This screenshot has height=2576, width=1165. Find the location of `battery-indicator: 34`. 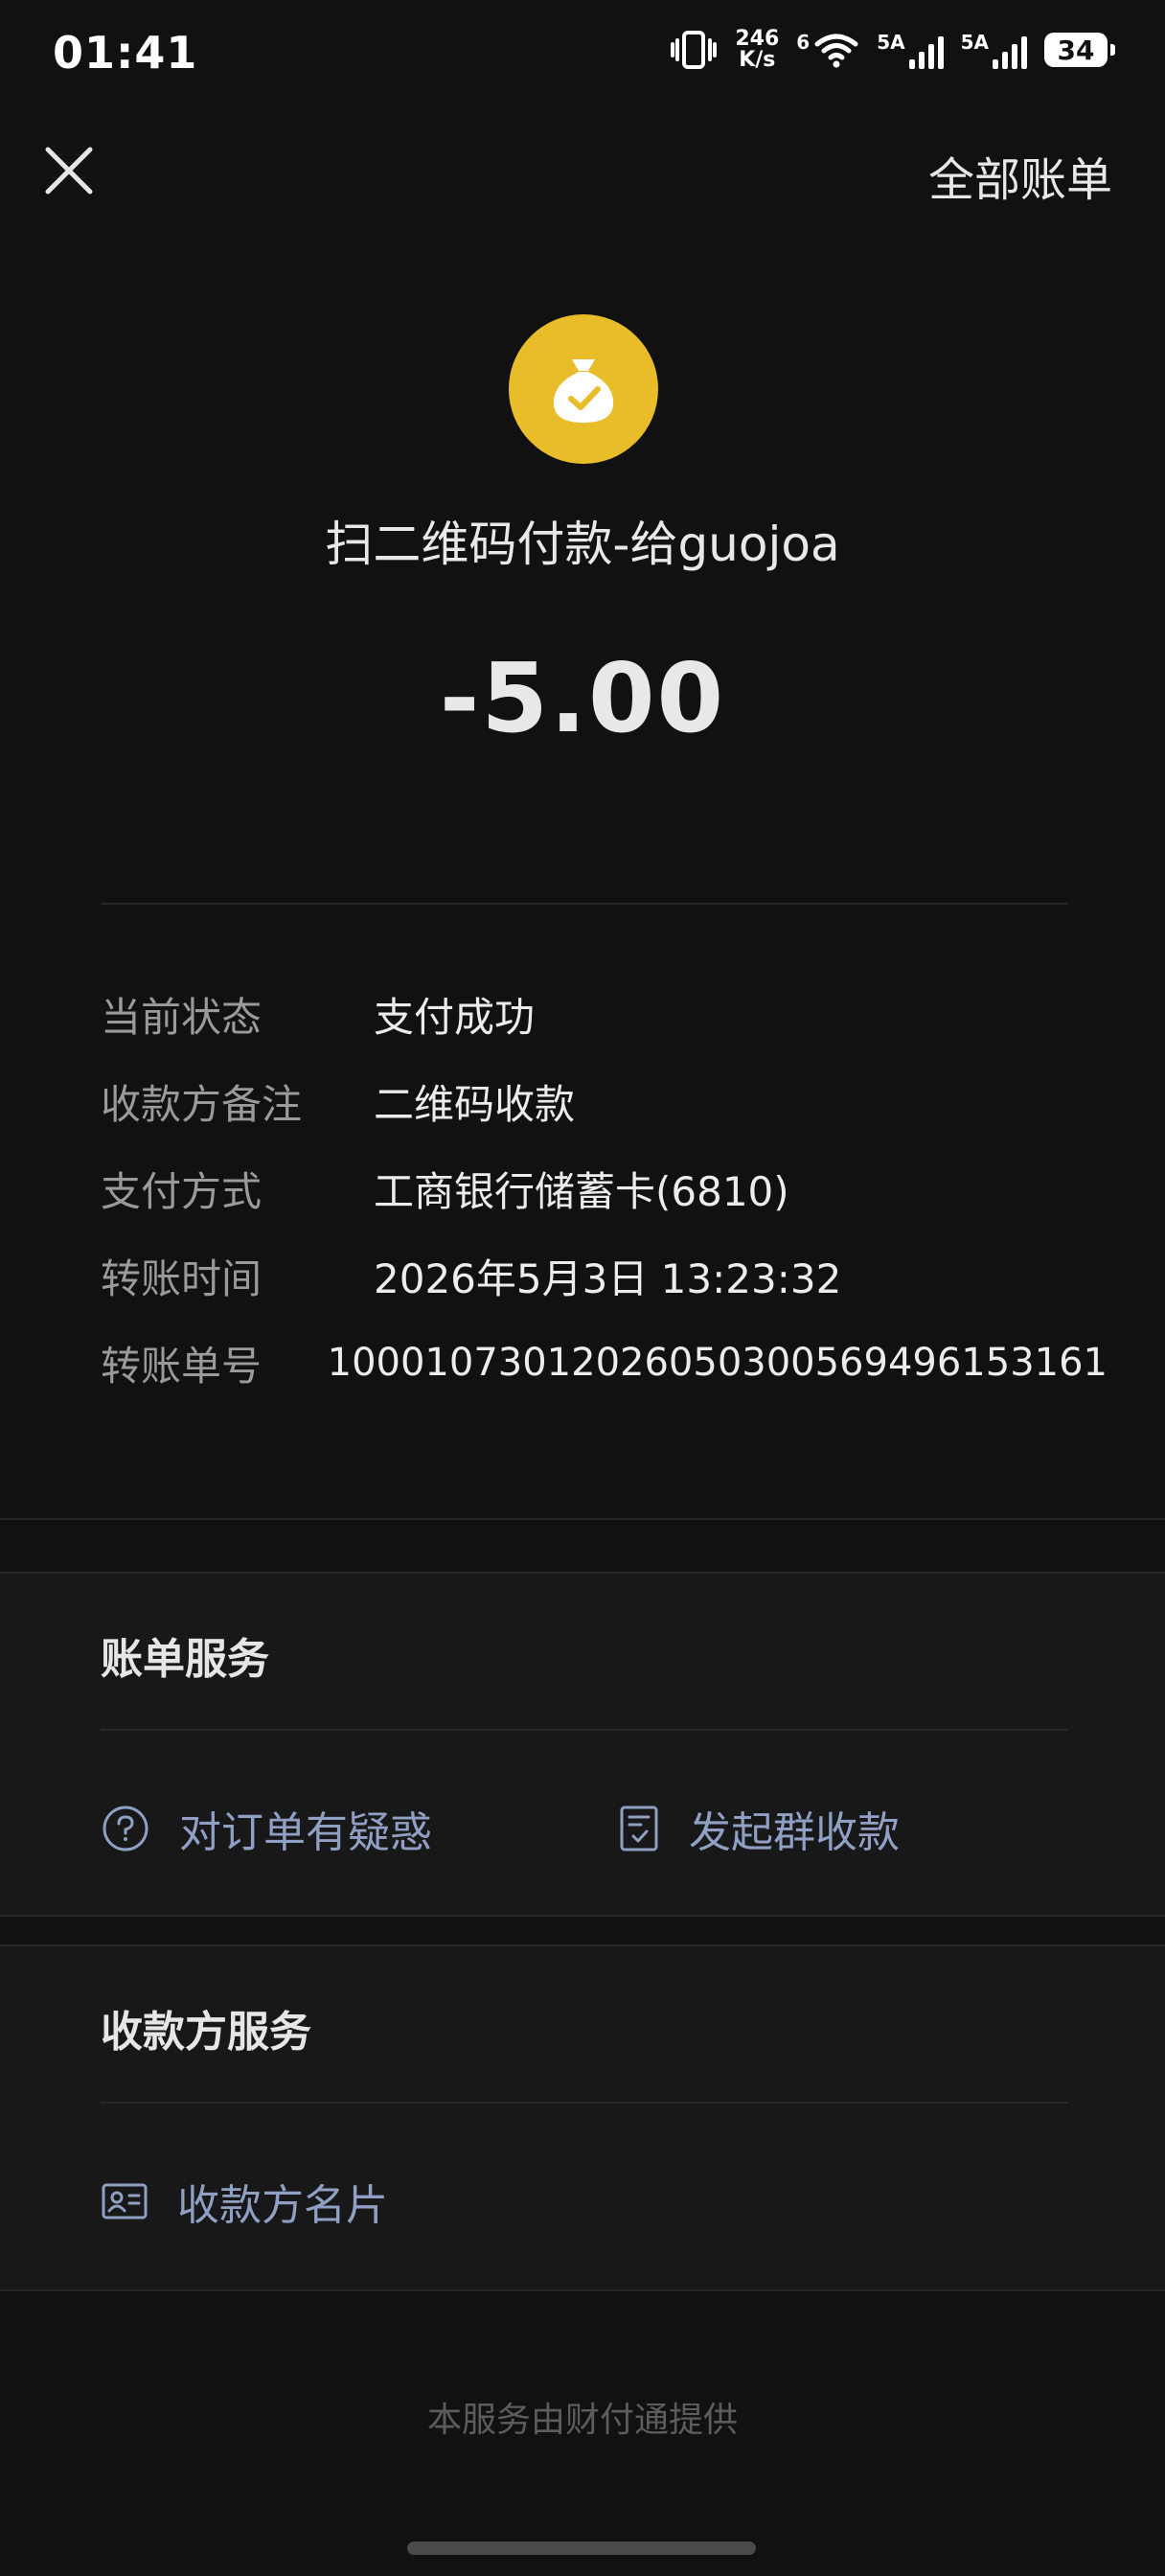

battery-indicator: 34 is located at coordinates (1080, 50).